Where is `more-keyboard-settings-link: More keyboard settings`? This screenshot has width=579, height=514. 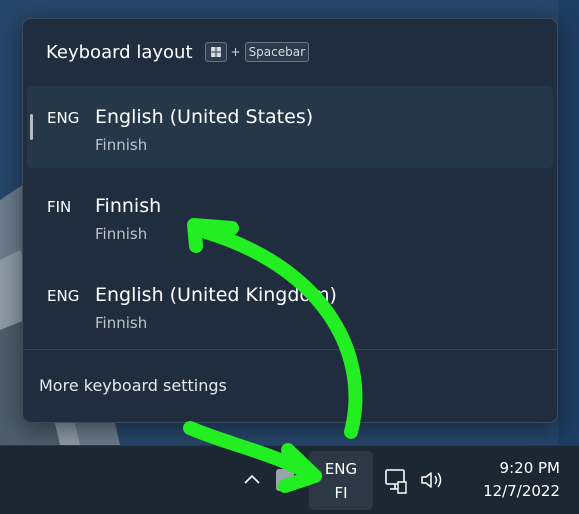
more-keyboard-settings-link: More keyboard settings is located at coordinates (133, 385).